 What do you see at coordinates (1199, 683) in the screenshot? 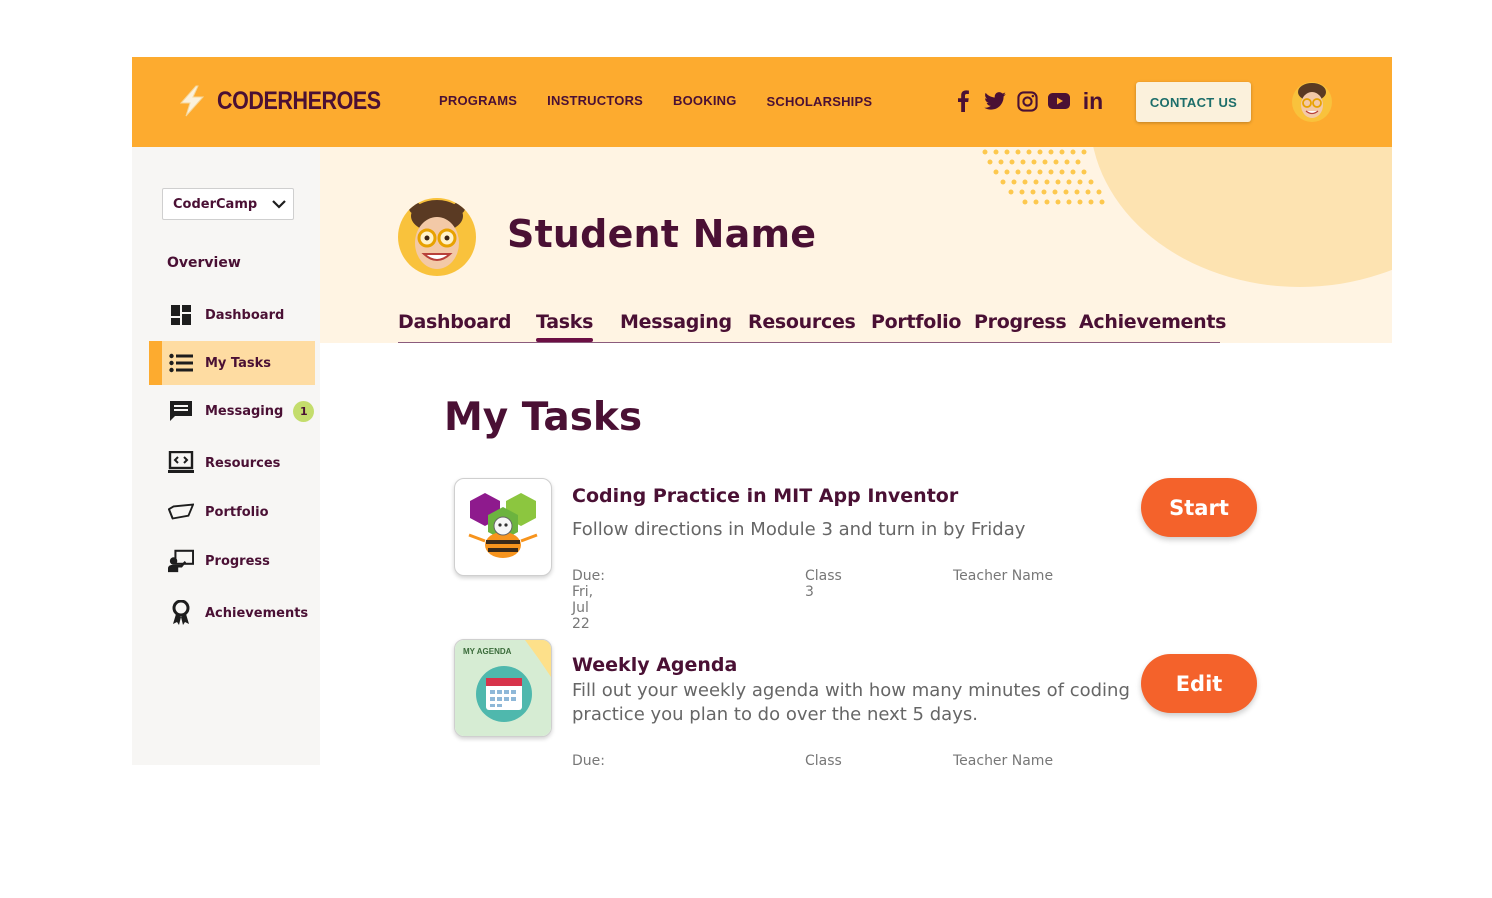
I see `edit-button: Edit` at bounding box center [1199, 683].